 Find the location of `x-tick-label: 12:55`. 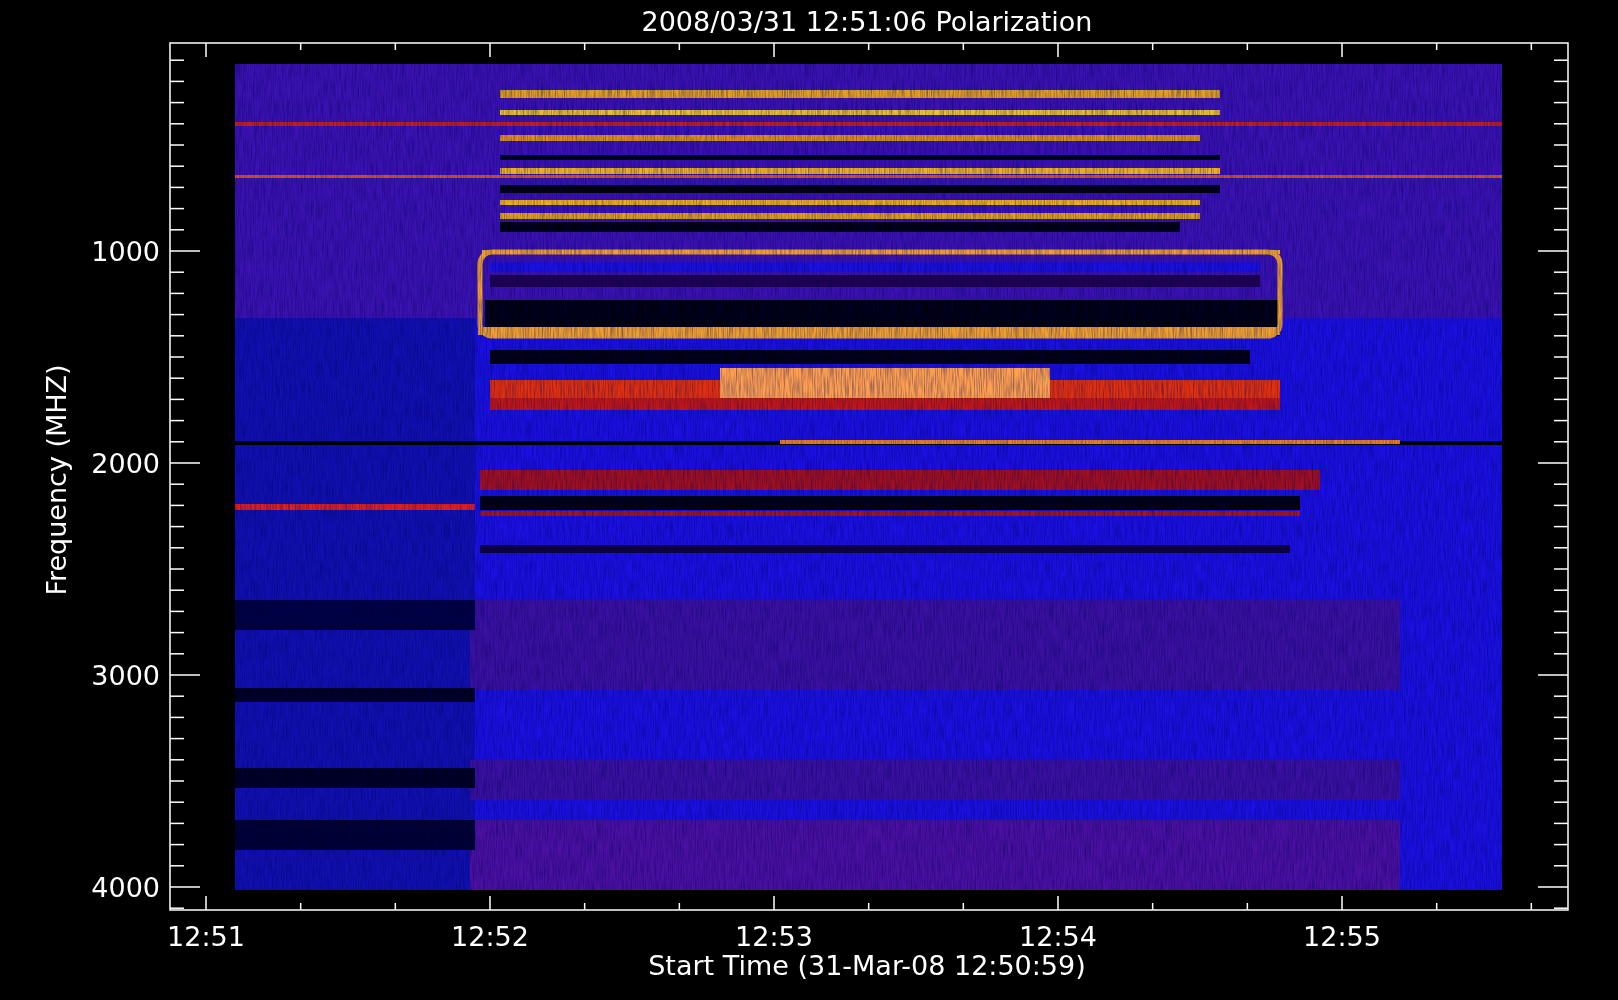

x-tick-label: 12:55 is located at coordinates (1342, 936).